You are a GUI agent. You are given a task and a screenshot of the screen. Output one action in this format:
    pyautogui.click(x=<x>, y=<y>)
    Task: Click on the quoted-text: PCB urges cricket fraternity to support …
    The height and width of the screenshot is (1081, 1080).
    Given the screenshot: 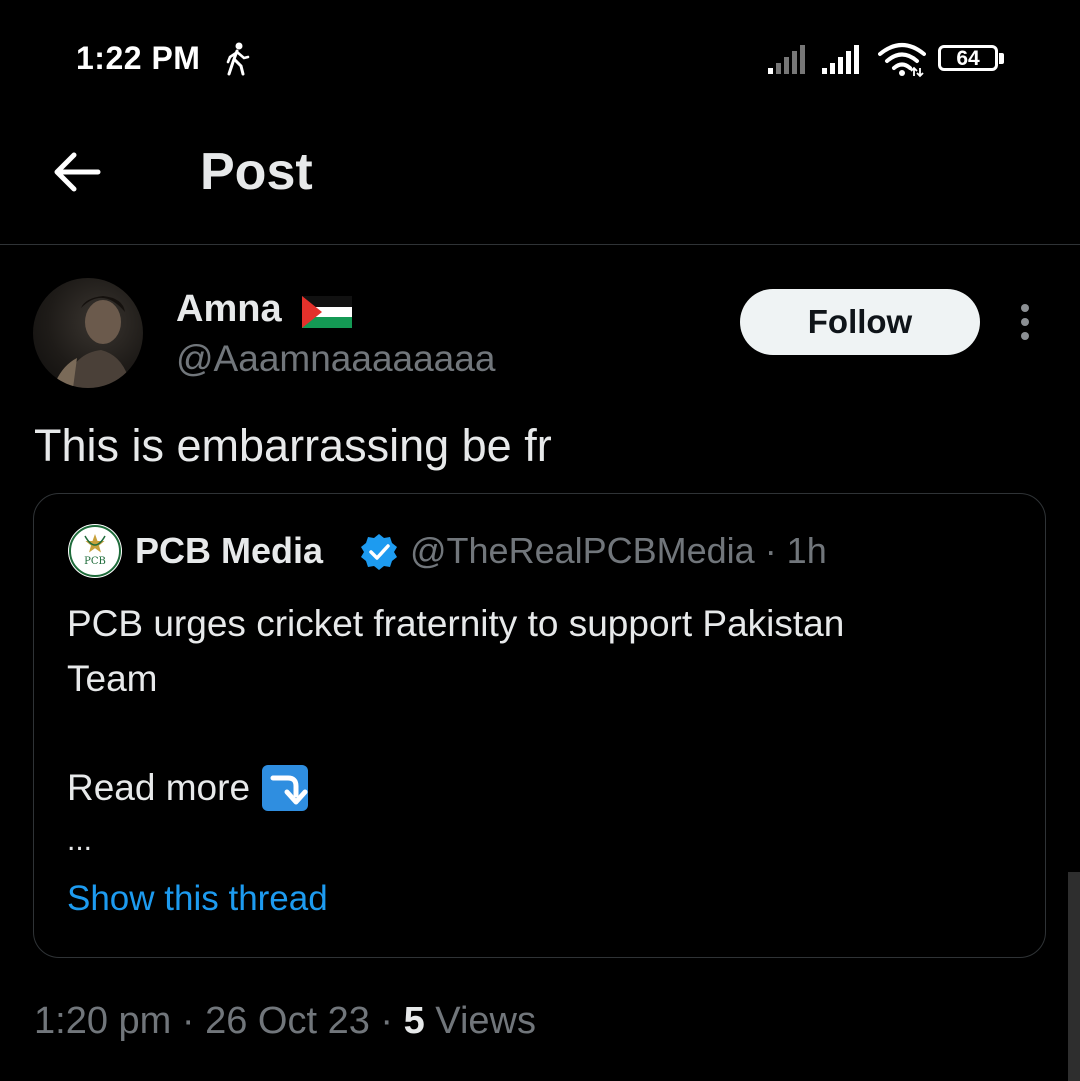 What is the action you would take?
    pyautogui.click(x=537, y=651)
    